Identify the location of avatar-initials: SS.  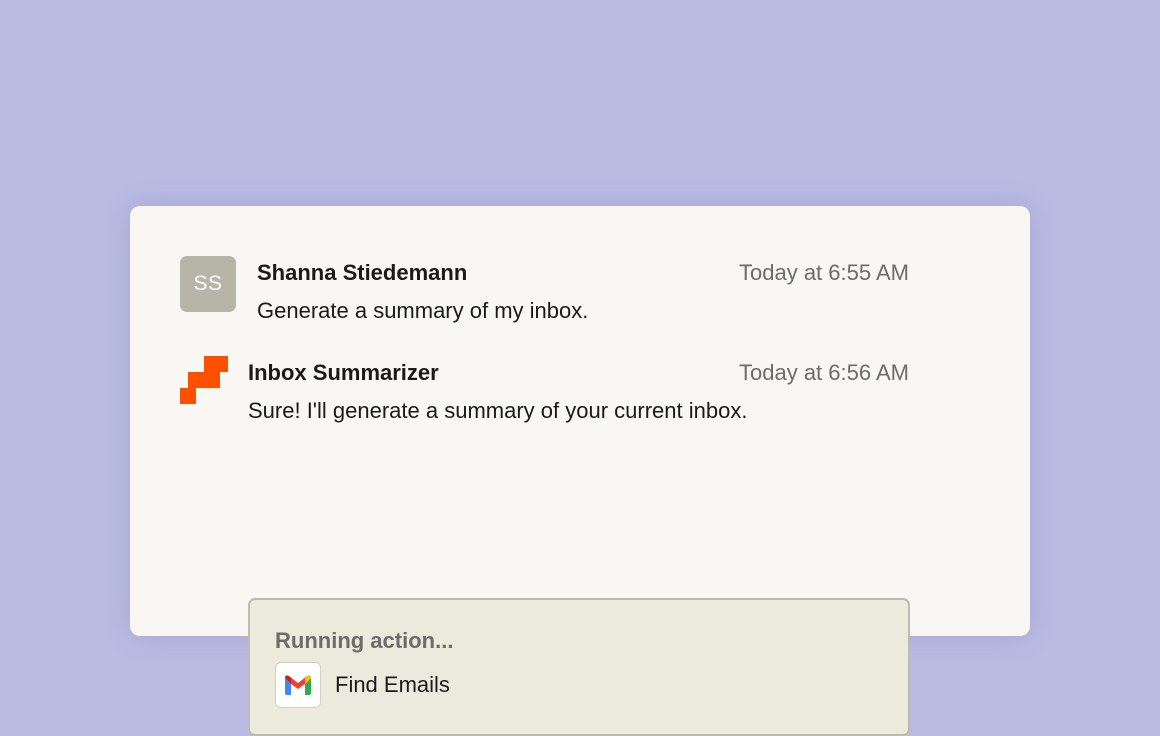
(208, 283).